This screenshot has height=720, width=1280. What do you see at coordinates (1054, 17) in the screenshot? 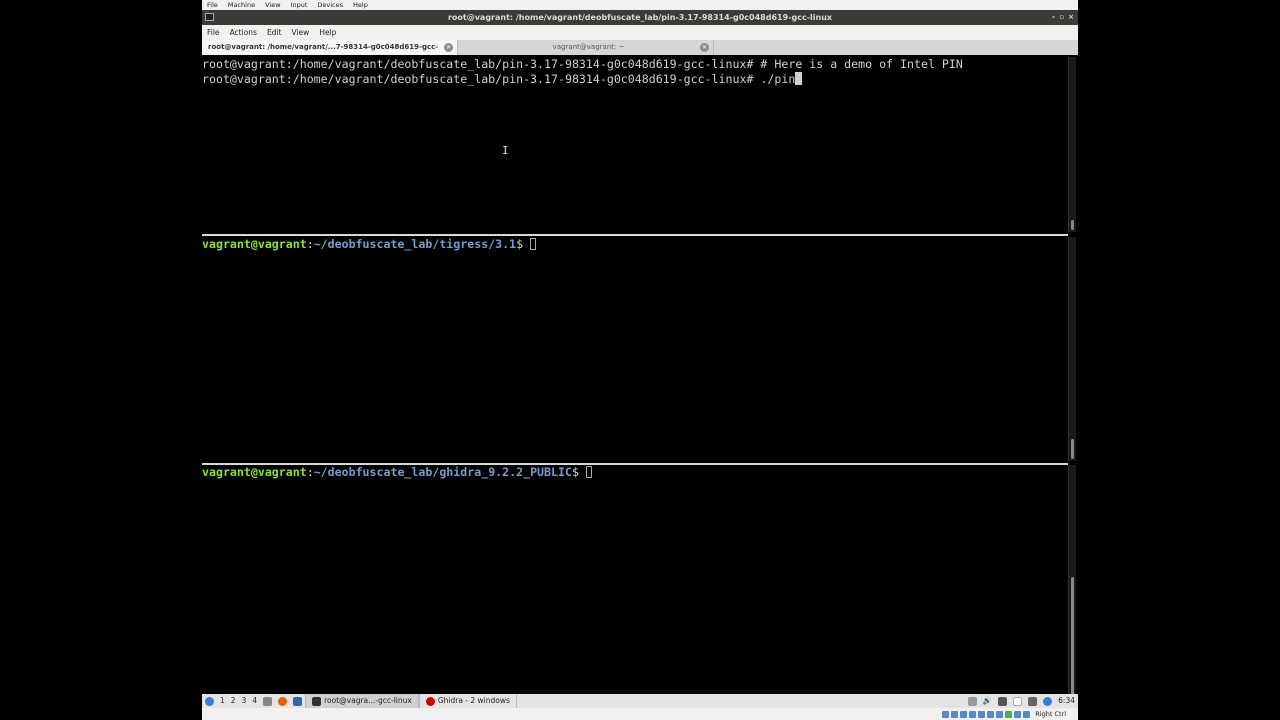
I see `minimize-icon: –` at bounding box center [1054, 17].